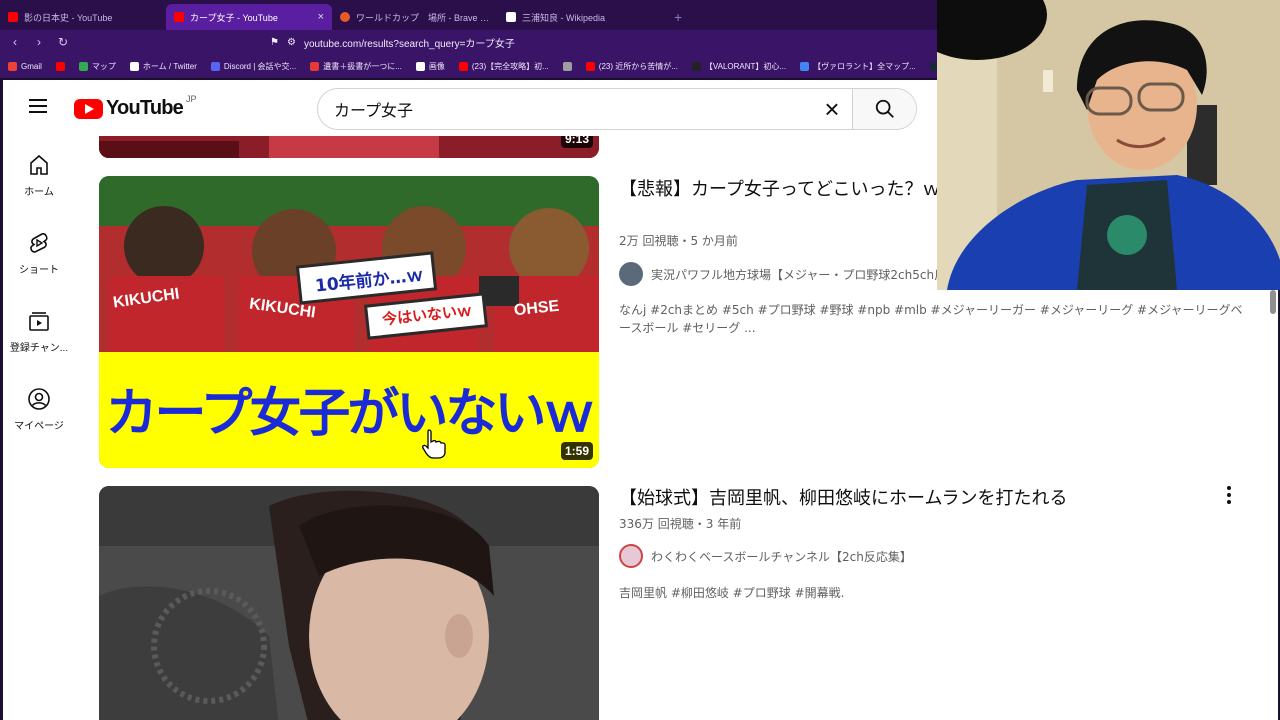 The width and height of the screenshot is (1280, 720). Describe the element at coordinates (349, 408) in the screenshot. I see `thumbnail-headline: カープ女子がいないｗ` at that location.